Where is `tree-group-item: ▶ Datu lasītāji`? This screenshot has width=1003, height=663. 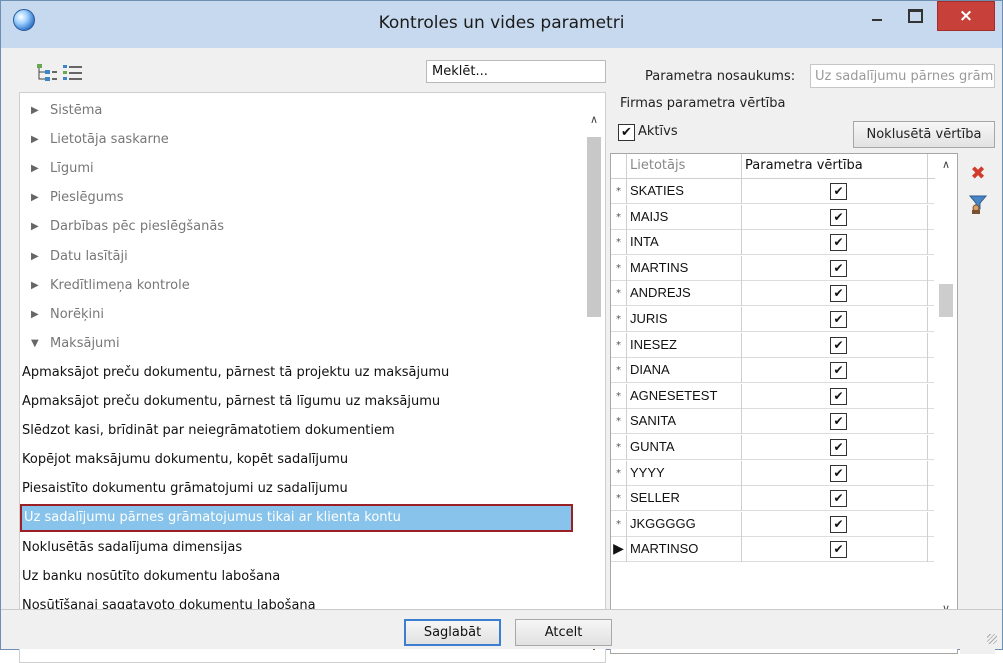
tree-group-item: ▶ Datu lasītāji is located at coordinates (297, 257).